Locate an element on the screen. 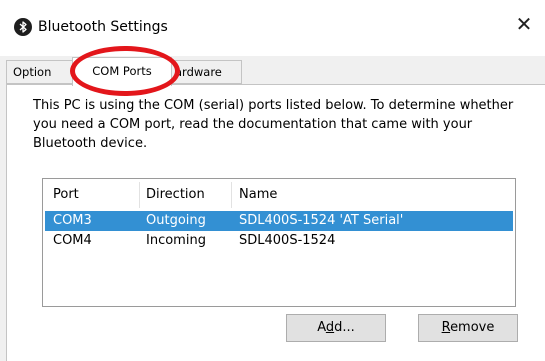  column-header-port: Port is located at coordinates (98, 195).